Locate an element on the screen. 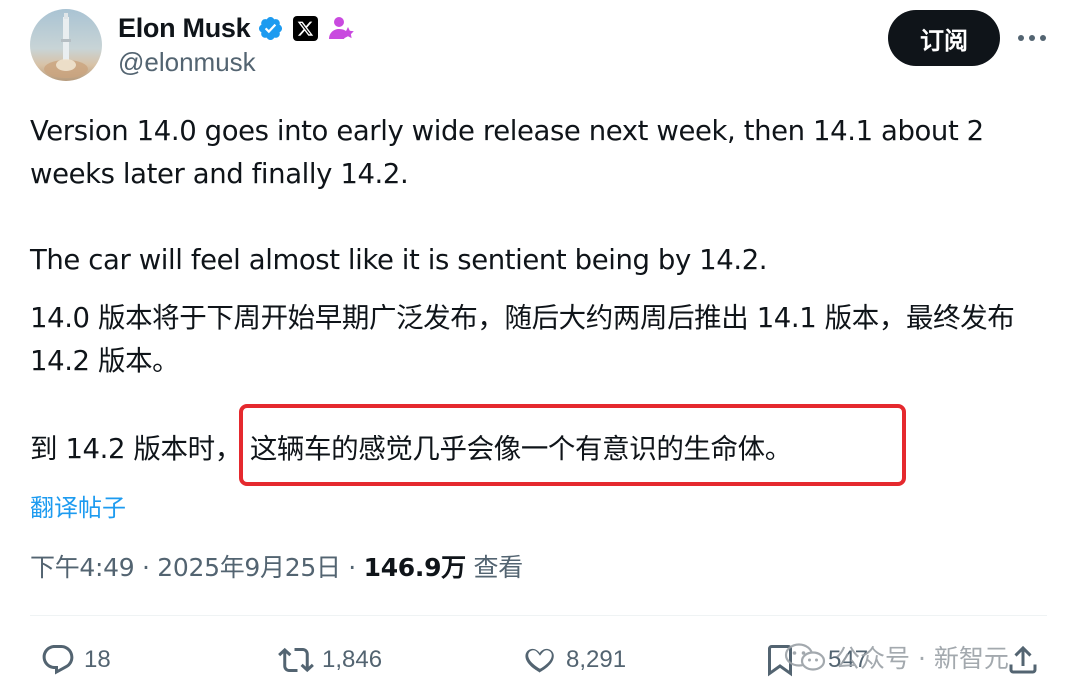 The height and width of the screenshot is (698, 1075). highlight-box is located at coordinates (572, 445).